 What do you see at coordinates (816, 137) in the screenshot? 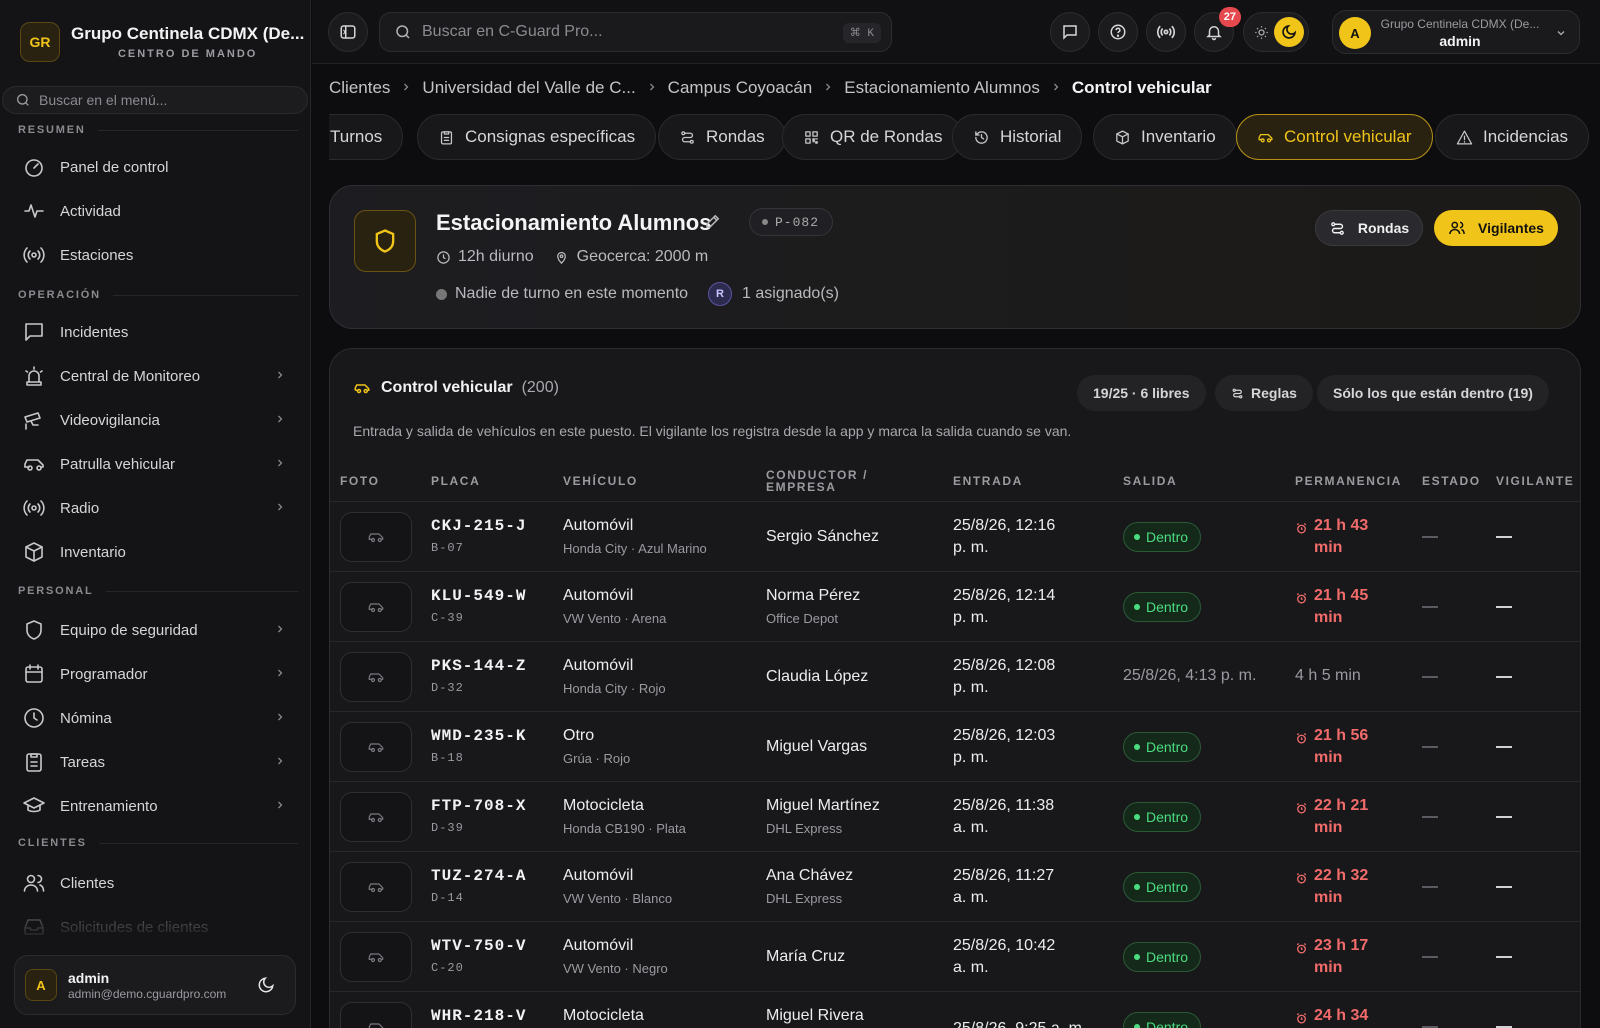
I see `qr-icon` at bounding box center [816, 137].